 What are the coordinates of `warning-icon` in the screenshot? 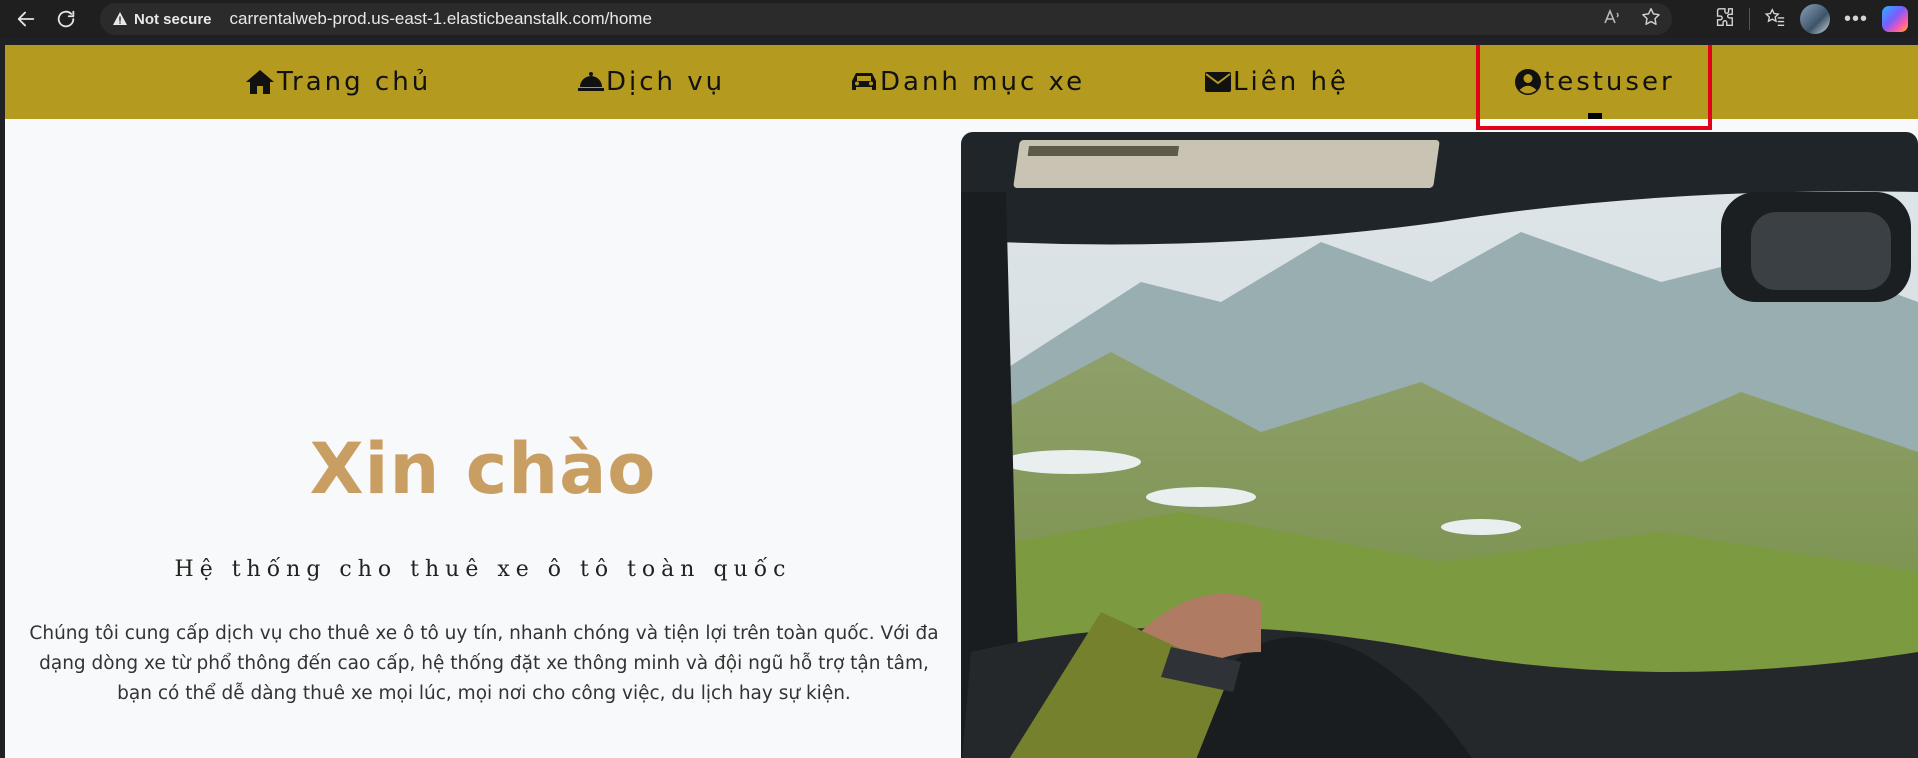 It's located at (120, 18).